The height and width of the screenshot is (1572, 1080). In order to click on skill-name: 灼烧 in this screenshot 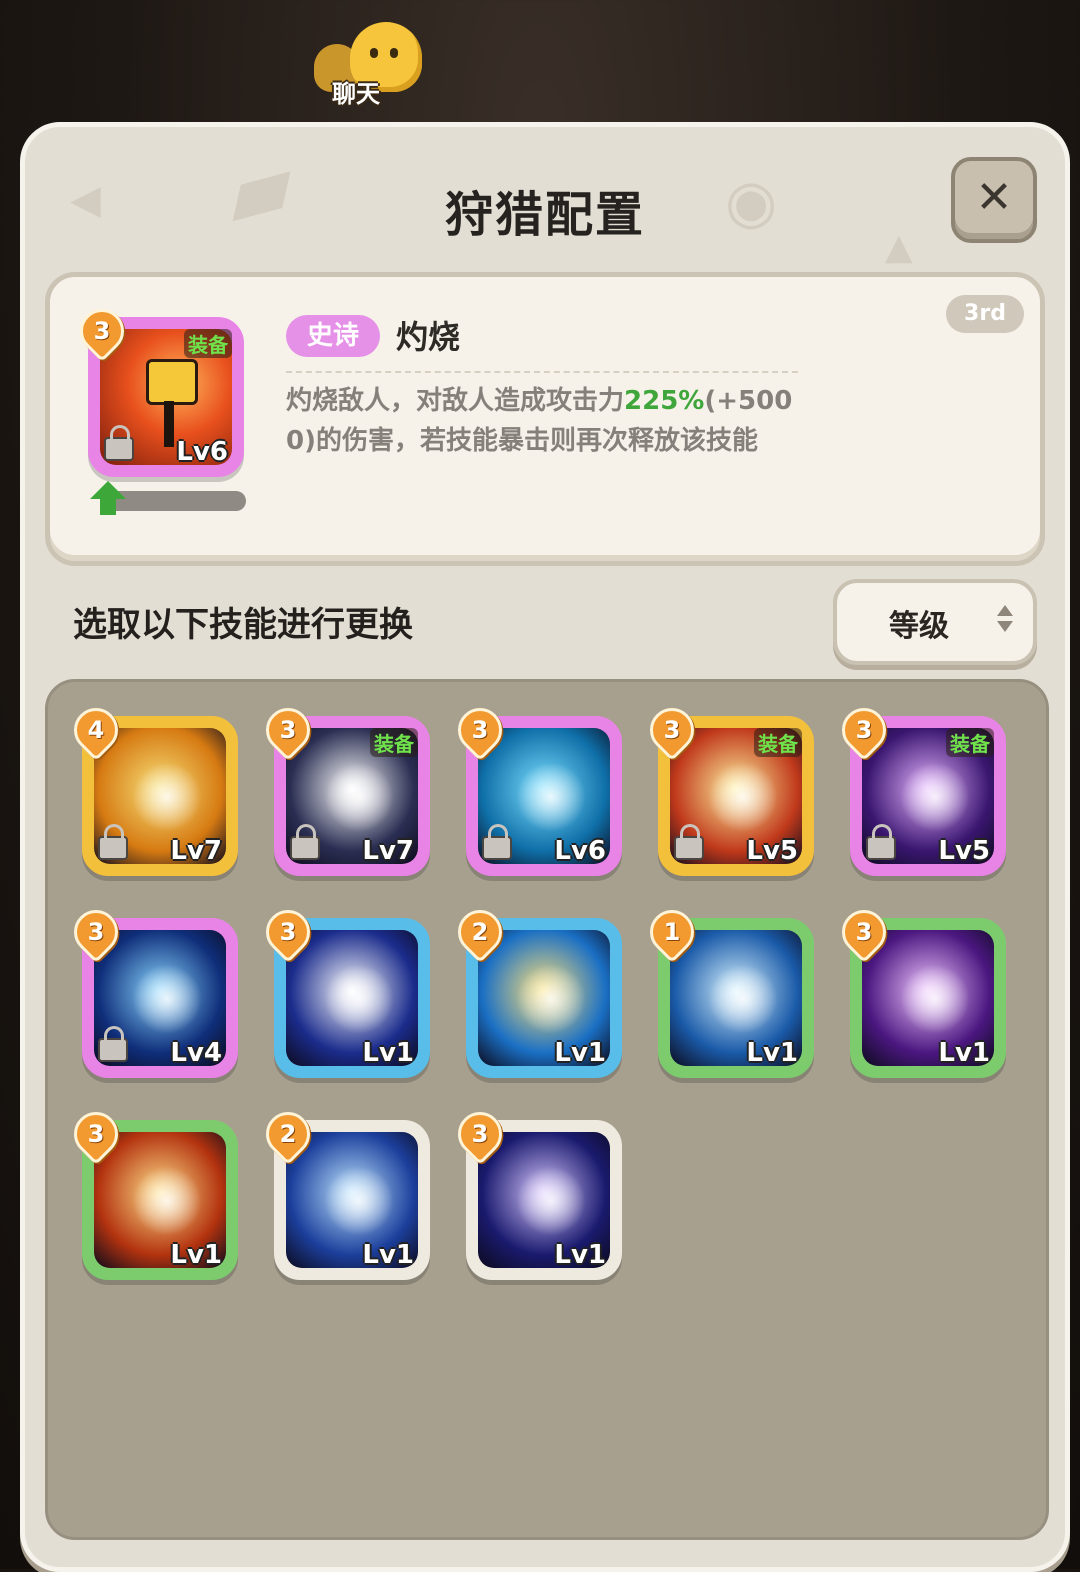, I will do `click(428, 337)`.